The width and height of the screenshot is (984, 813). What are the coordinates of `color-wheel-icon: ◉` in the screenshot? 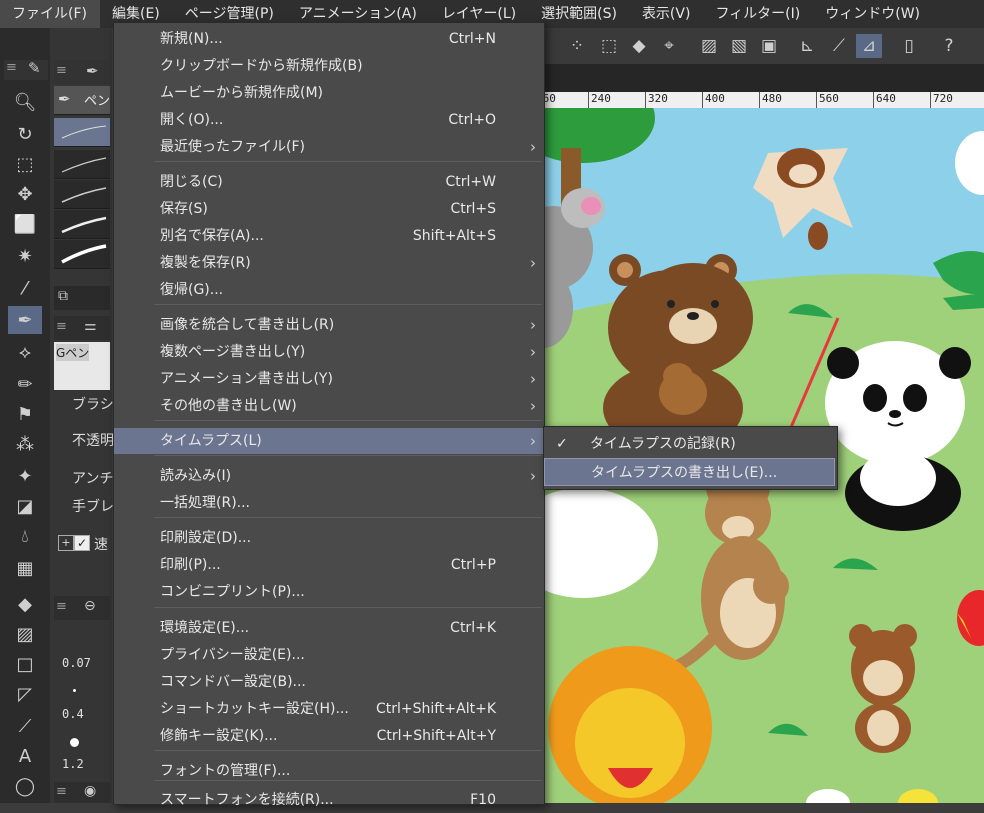 It's located at (90, 791).